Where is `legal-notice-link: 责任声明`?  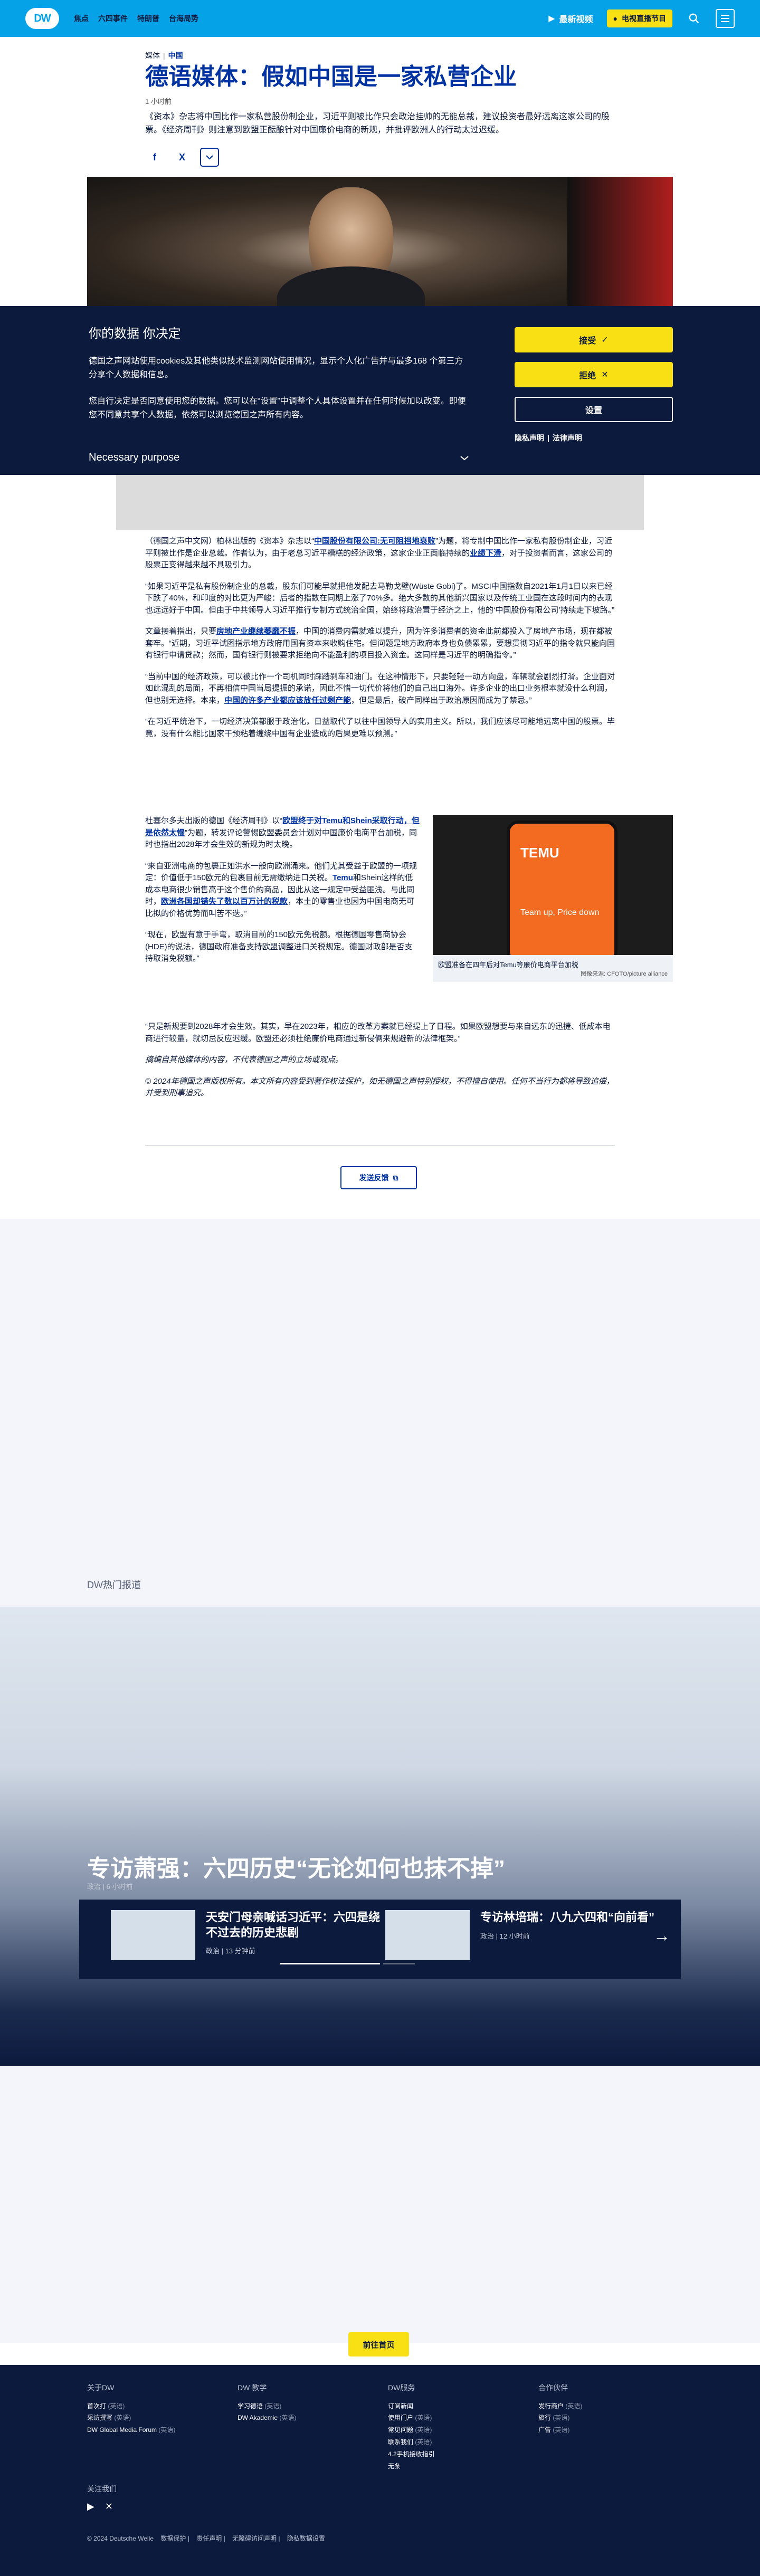 legal-notice-link: 责任声明 is located at coordinates (209, 2538).